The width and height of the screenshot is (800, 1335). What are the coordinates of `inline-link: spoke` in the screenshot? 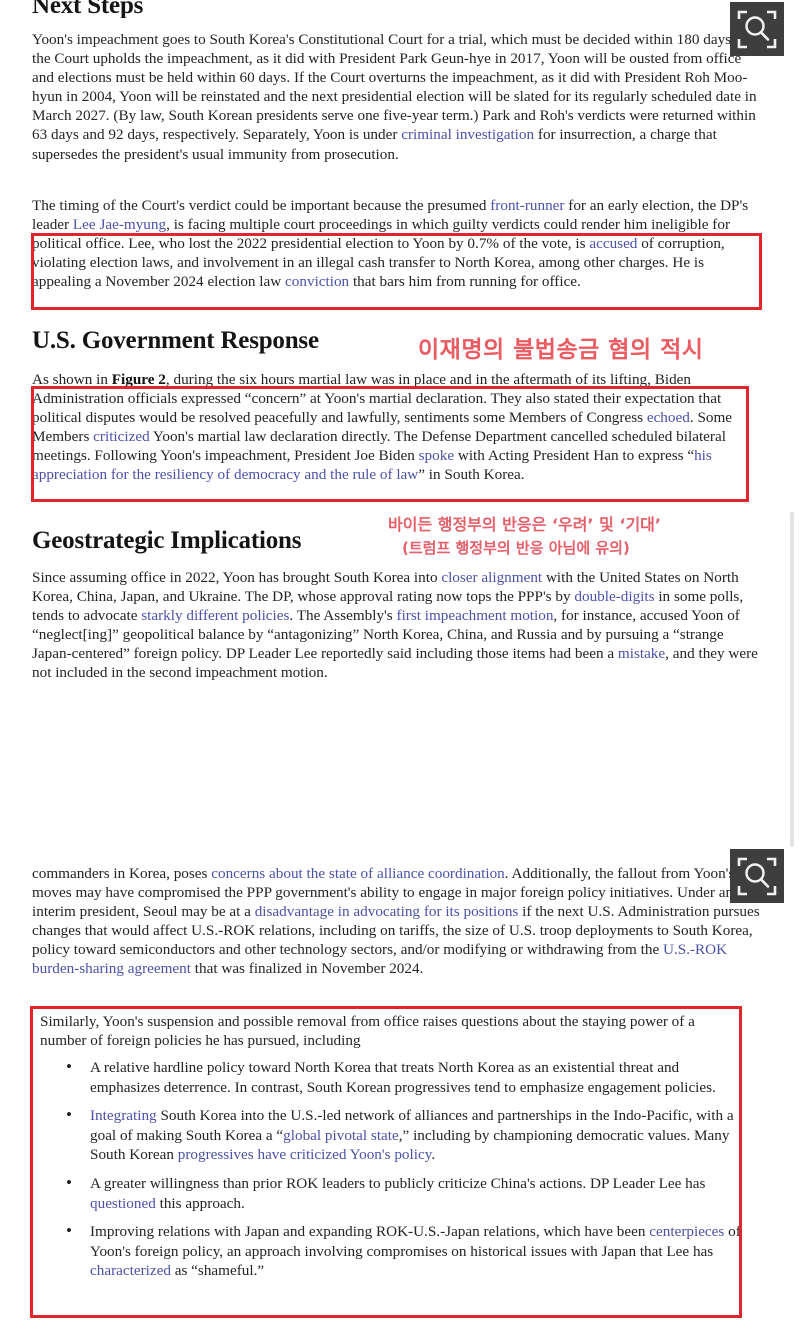 It's located at (436, 455).